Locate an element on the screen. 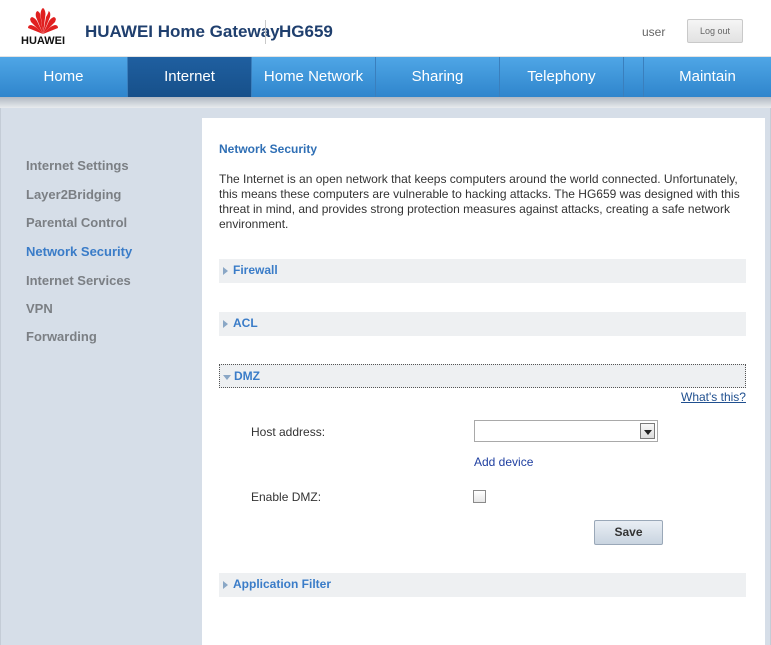  enable-dmz-checkbox is located at coordinates (479, 496).